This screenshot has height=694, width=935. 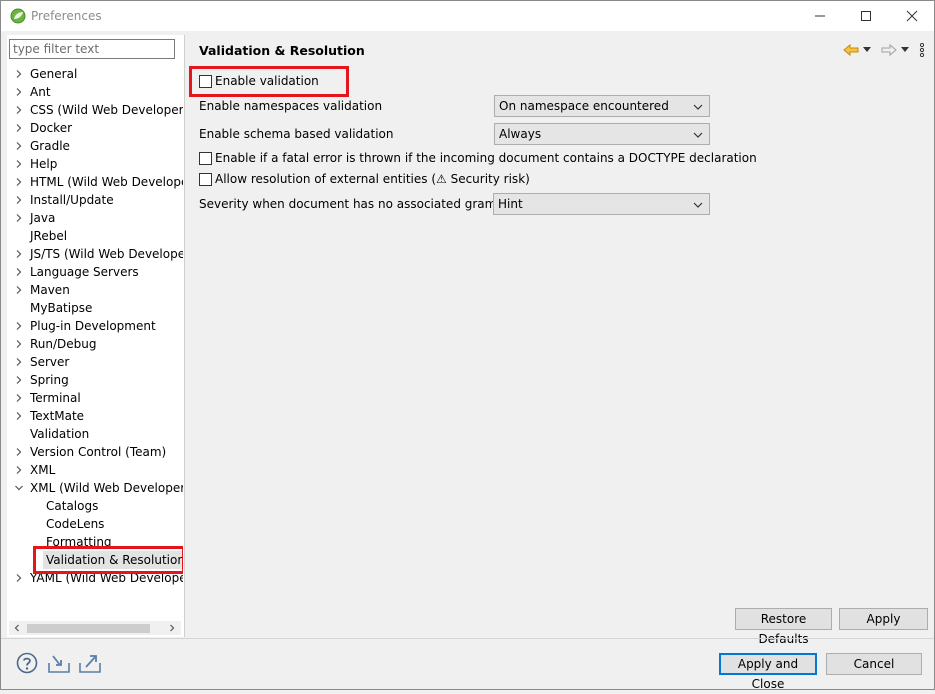 I want to click on tree-item-label: Spring, so click(x=49, y=380).